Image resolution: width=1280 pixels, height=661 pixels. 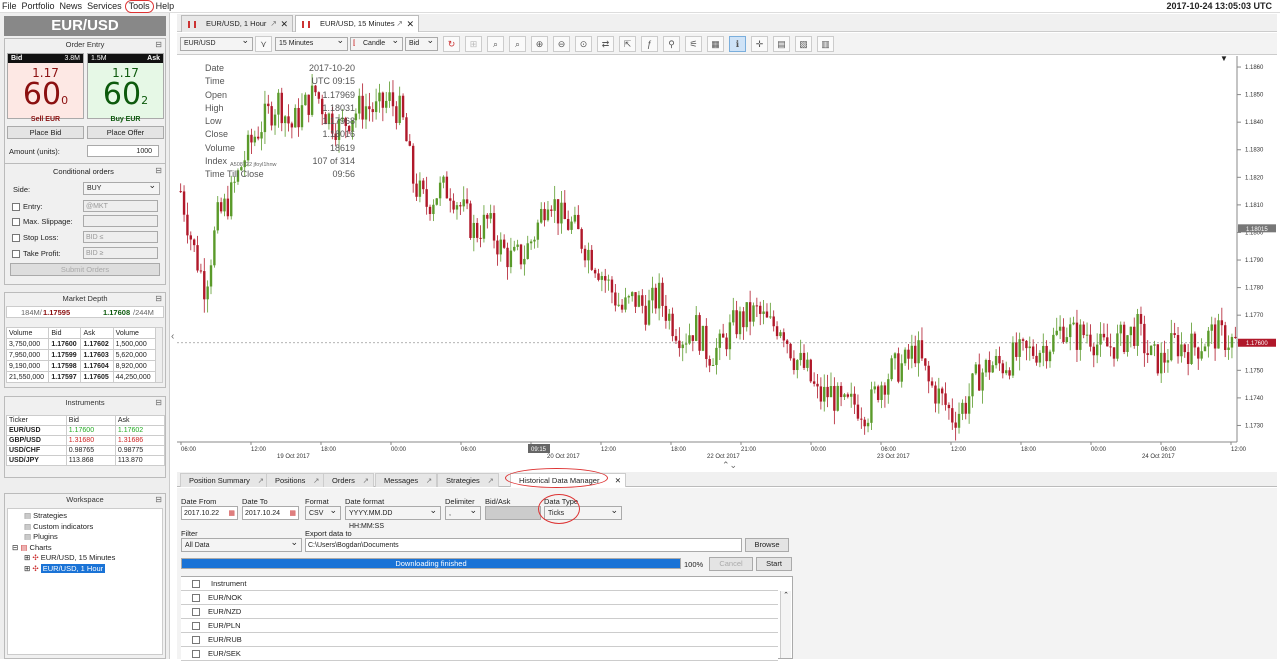 What do you see at coordinates (41, 537) in the screenshot?
I see `tree-item-plugins: ▤ Plugins` at bounding box center [41, 537].